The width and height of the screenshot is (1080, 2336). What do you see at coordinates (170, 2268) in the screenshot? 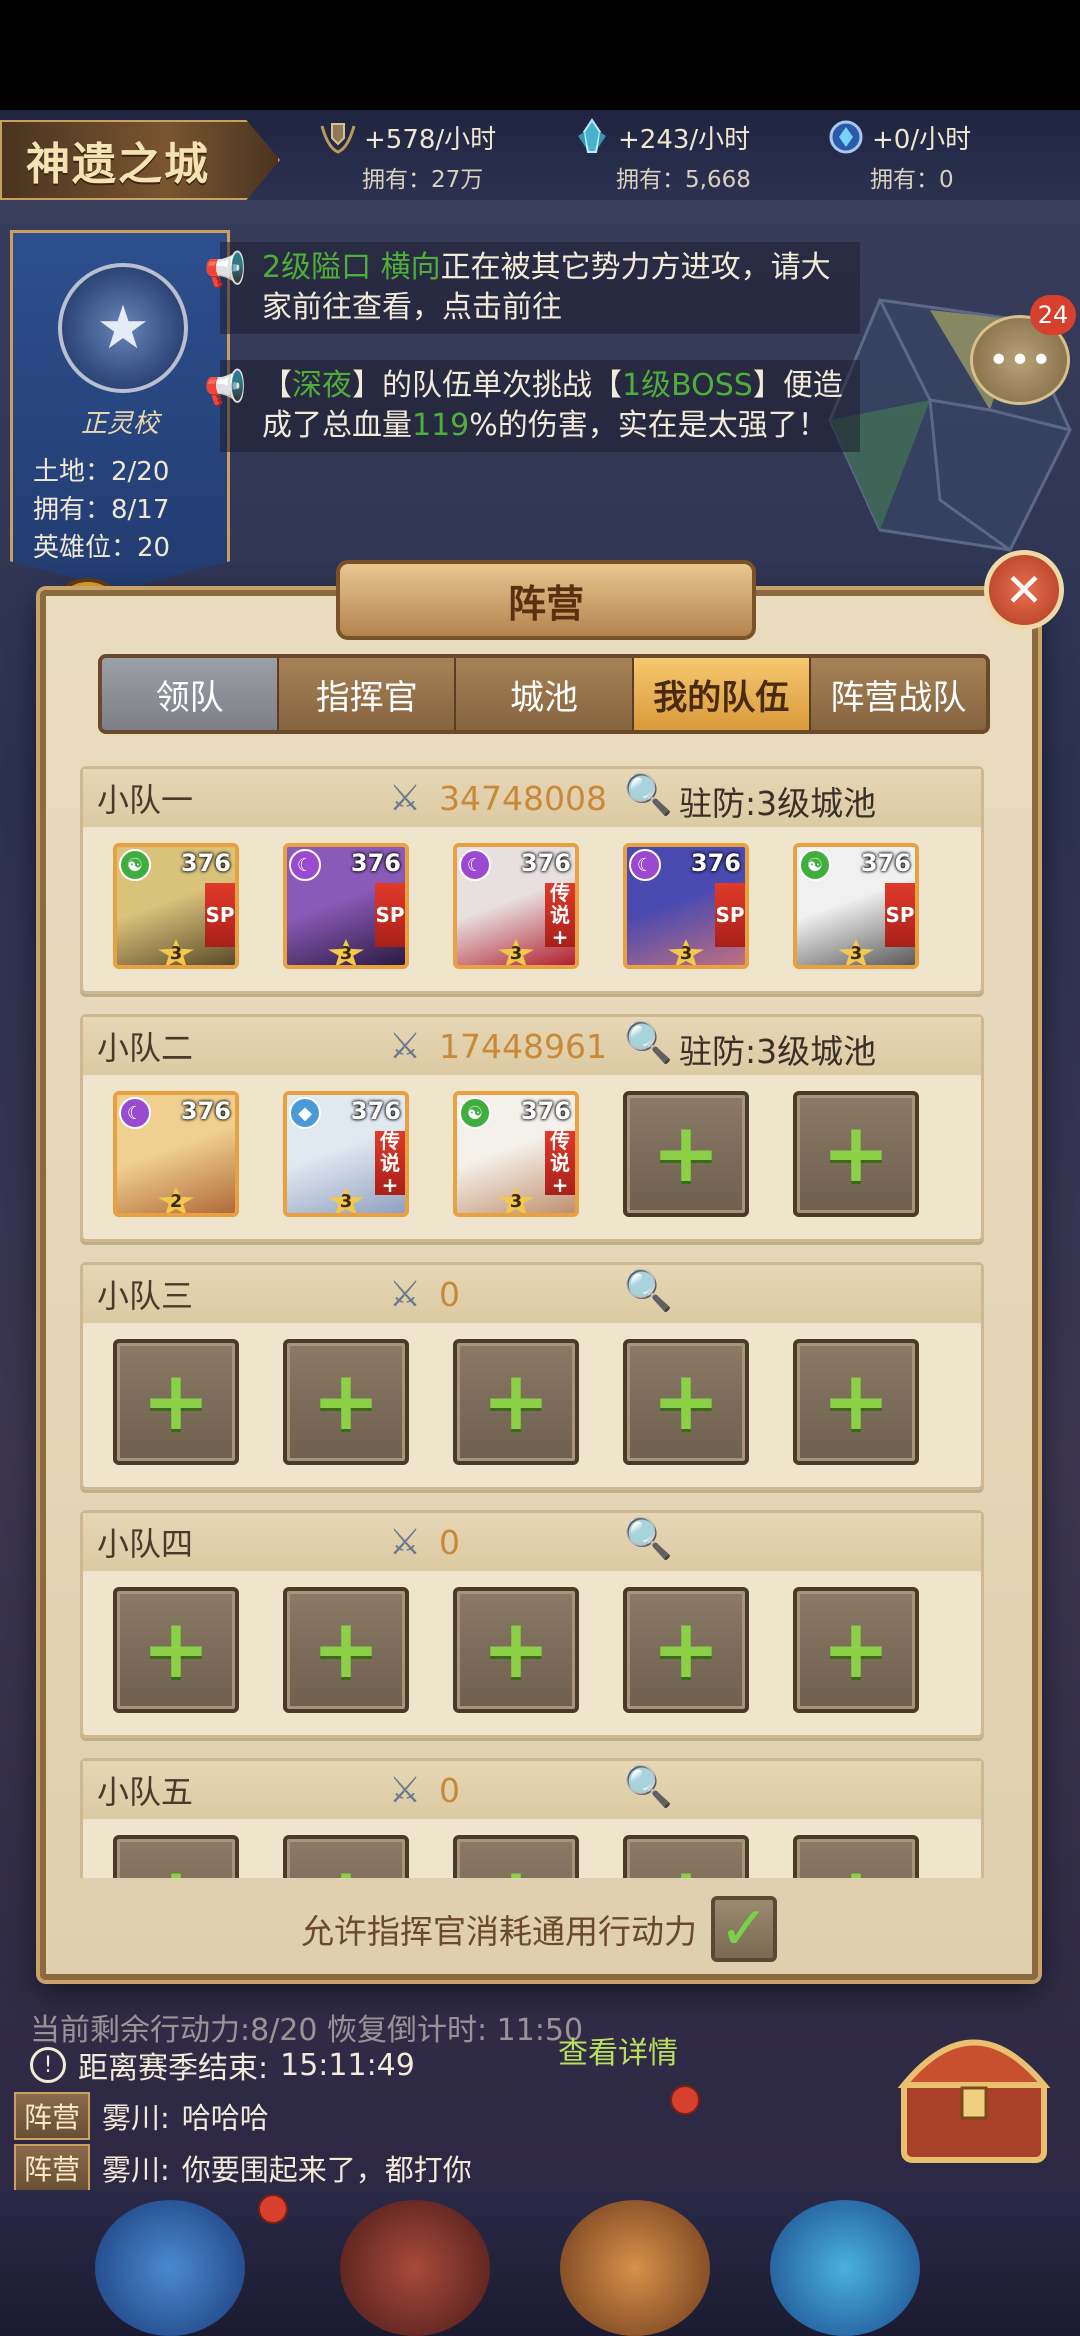
I see `nav-crystal-ball-icon` at bounding box center [170, 2268].